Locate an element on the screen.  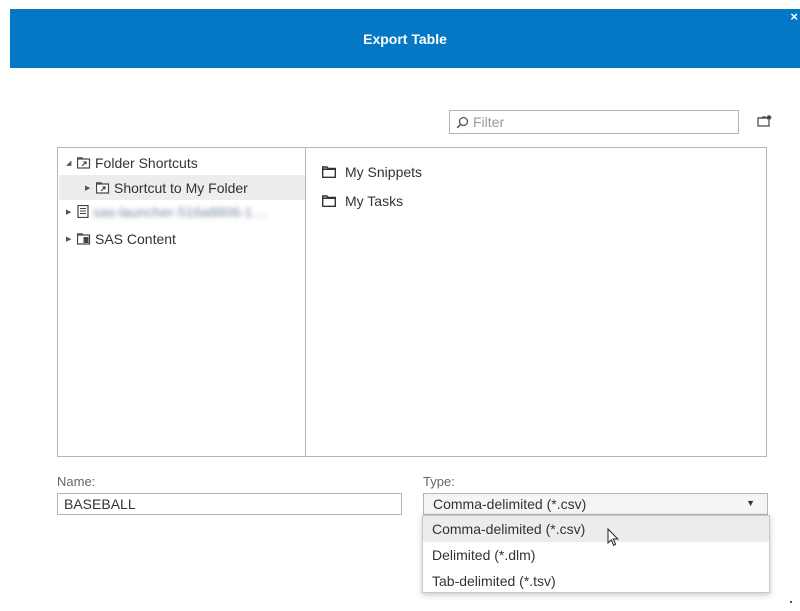
tree-item-folder-shortcuts: ◢ Folder Shortcuts is located at coordinates (181, 162).